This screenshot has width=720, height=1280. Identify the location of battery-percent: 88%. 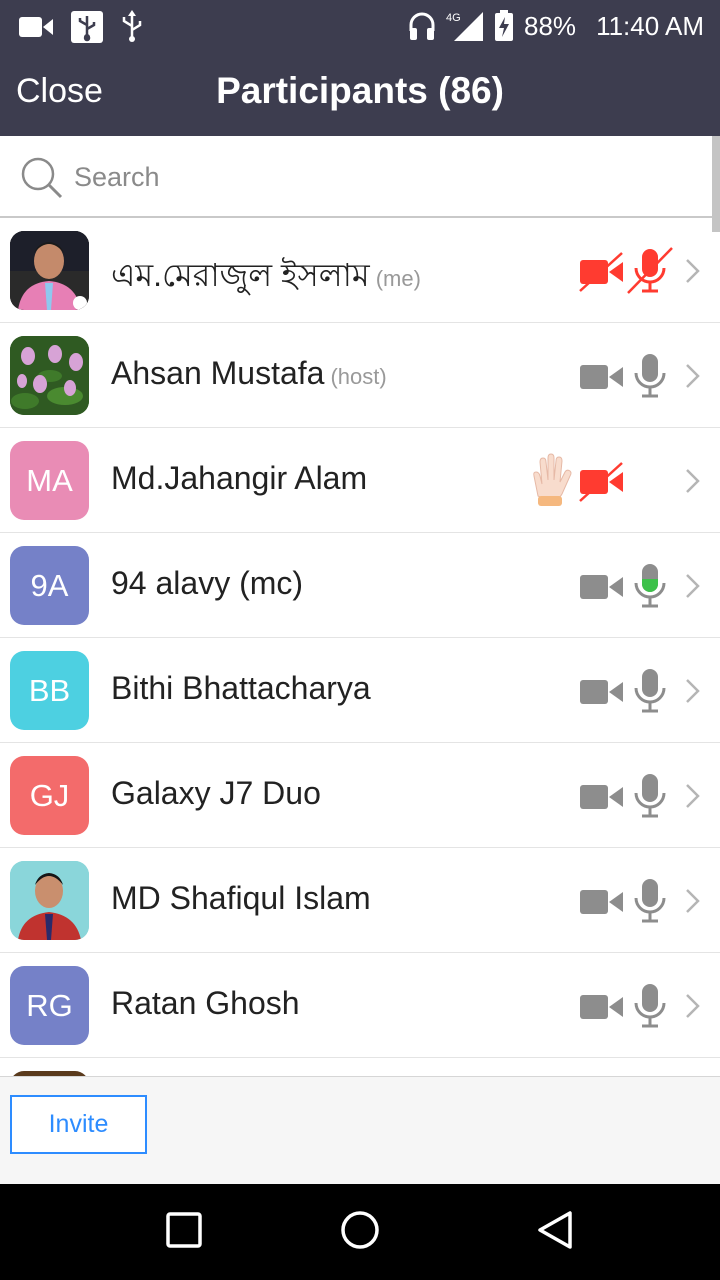
(550, 26).